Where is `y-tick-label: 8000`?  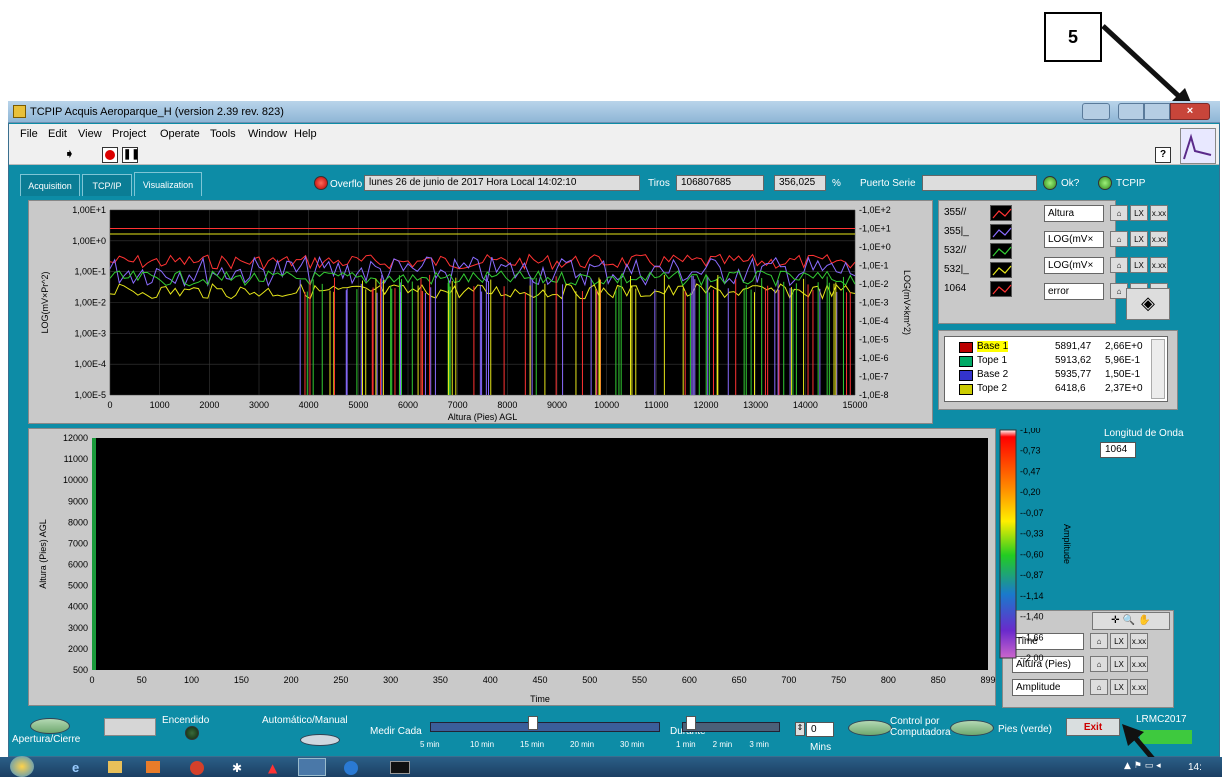 y-tick-label: 8000 is located at coordinates (78, 522).